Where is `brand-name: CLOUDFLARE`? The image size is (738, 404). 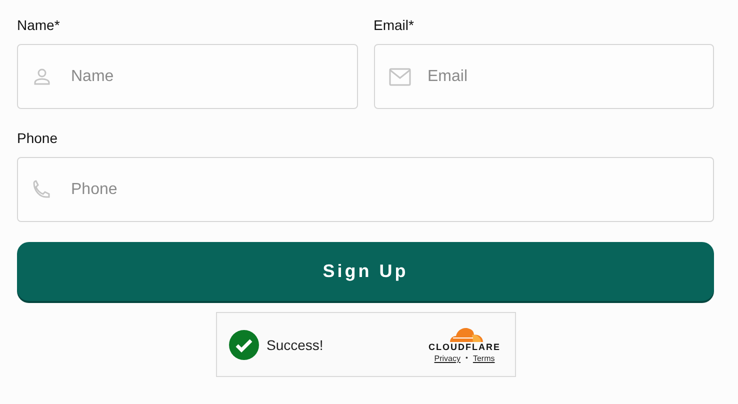 brand-name: CLOUDFLARE is located at coordinates (464, 347).